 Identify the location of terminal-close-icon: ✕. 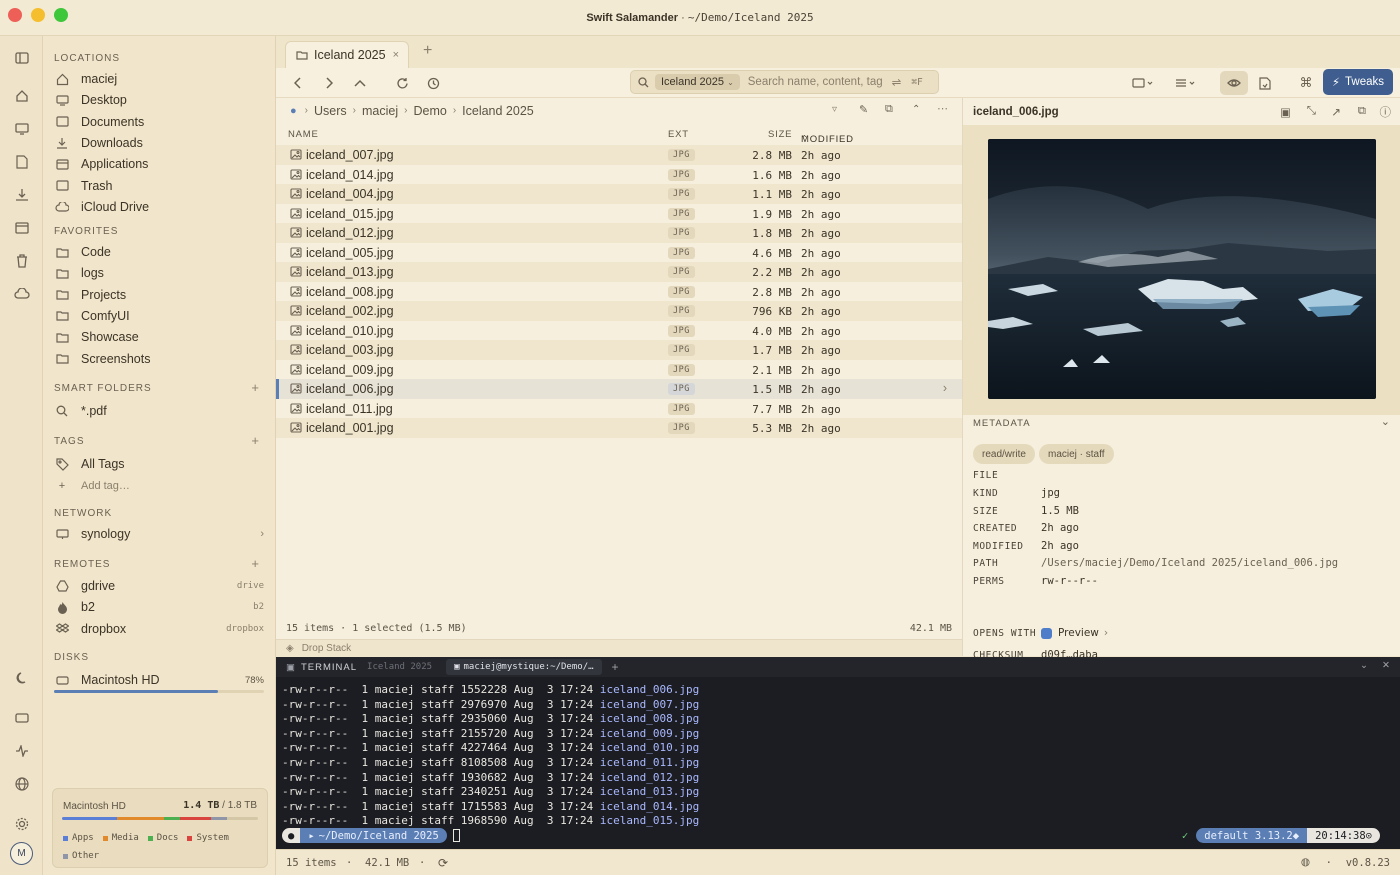
(1386, 665).